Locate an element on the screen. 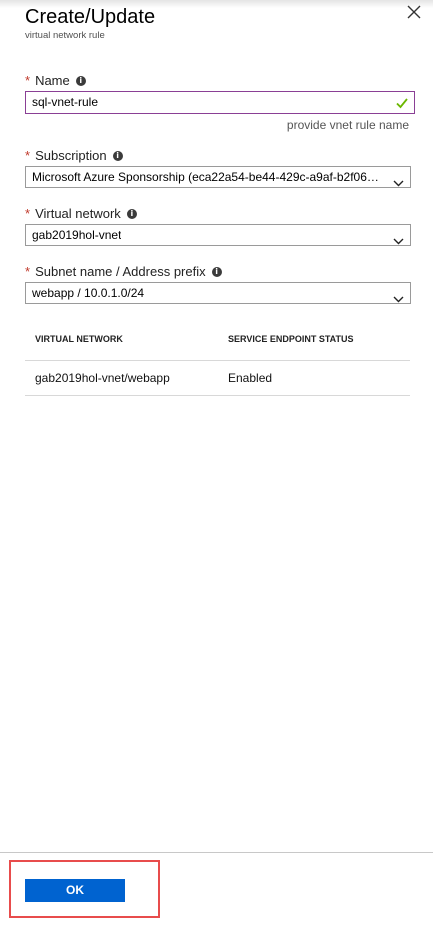 The width and height of the screenshot is (433, 926). close-icon is located at coordinates (417, 15).